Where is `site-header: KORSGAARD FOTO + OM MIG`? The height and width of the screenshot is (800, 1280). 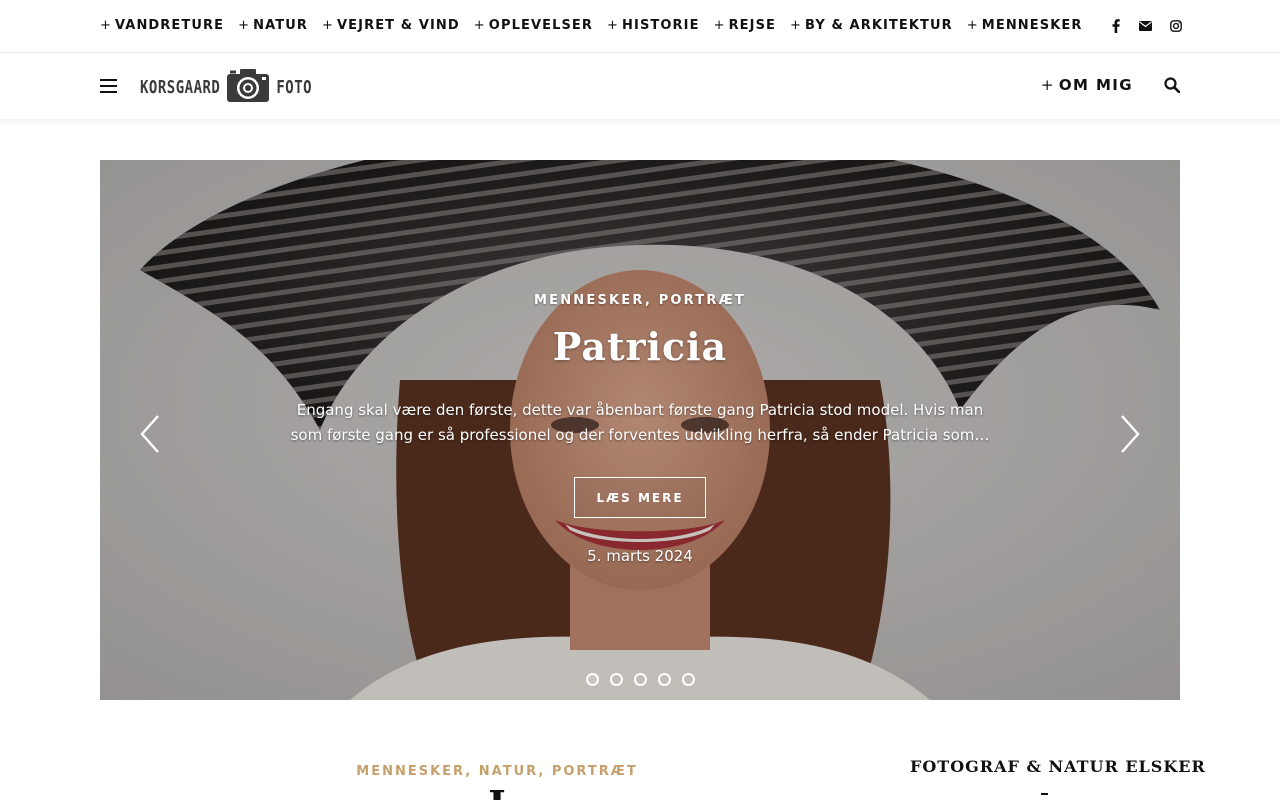 site-header: KORSGAARD FOTO + OM MIG is located at coordinates (640, 86).